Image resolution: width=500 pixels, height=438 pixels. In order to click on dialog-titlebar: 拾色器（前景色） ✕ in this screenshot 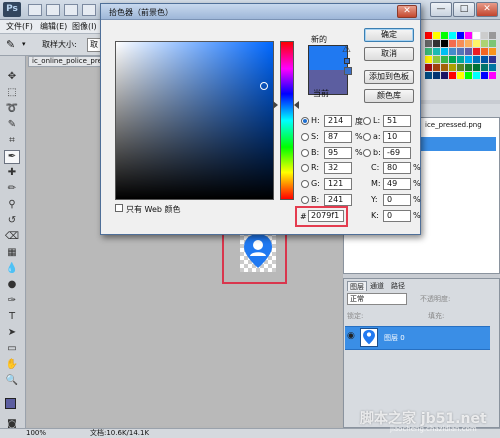, I will do `click(260, 12)`.